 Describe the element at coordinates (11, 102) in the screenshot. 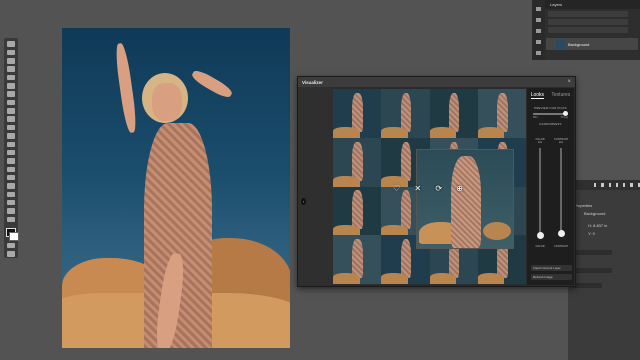

I see `healing-tool-icon` at that location.